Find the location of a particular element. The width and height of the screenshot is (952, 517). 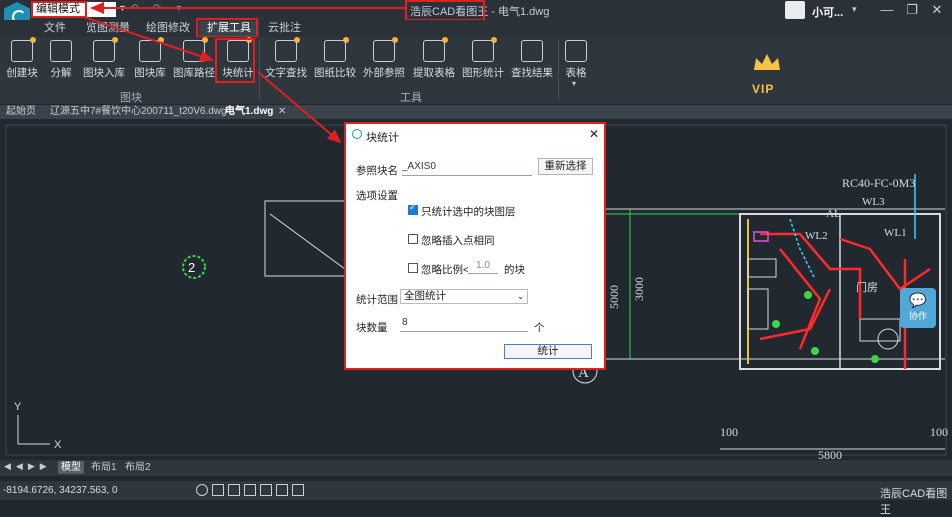

zoom-icon is located at coordinates (234, 490).